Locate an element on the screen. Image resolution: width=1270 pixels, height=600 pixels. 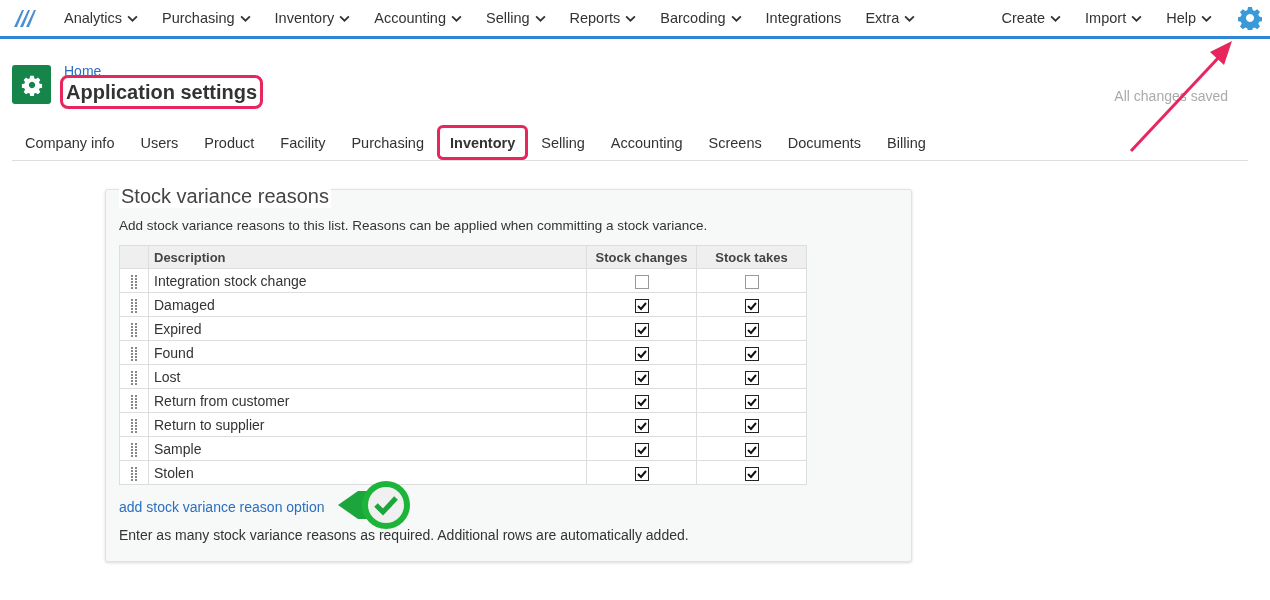
nav-menu-item: Analytics is located at coordinates (107, 18).